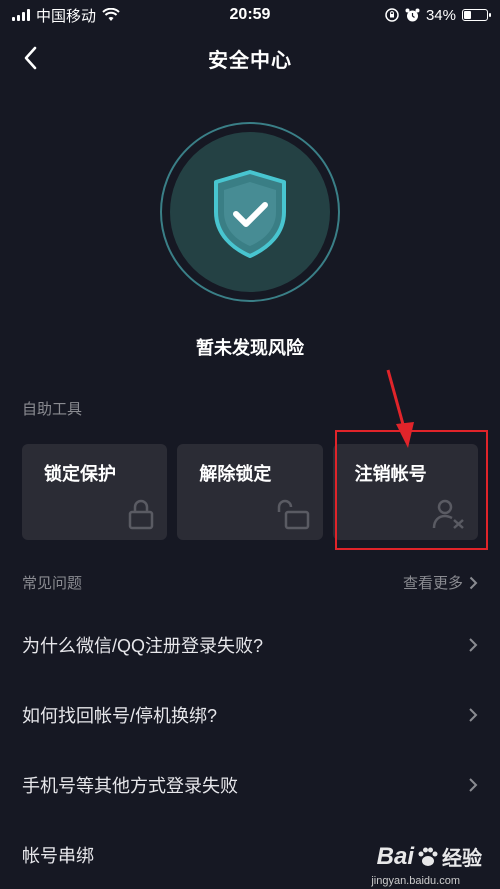 The height and width of the screenshot is (889, 500). I want to click on status-right: 34%, so click(438, 15).